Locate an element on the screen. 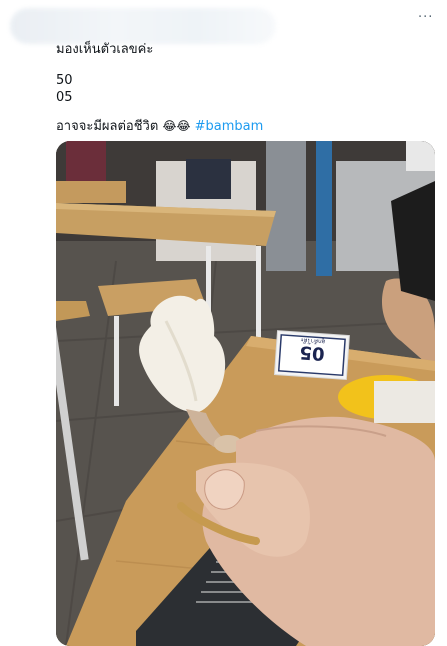 The width and height of the screenshot is (447, 646). blurred-author-header is located at coordinates (143, 26).